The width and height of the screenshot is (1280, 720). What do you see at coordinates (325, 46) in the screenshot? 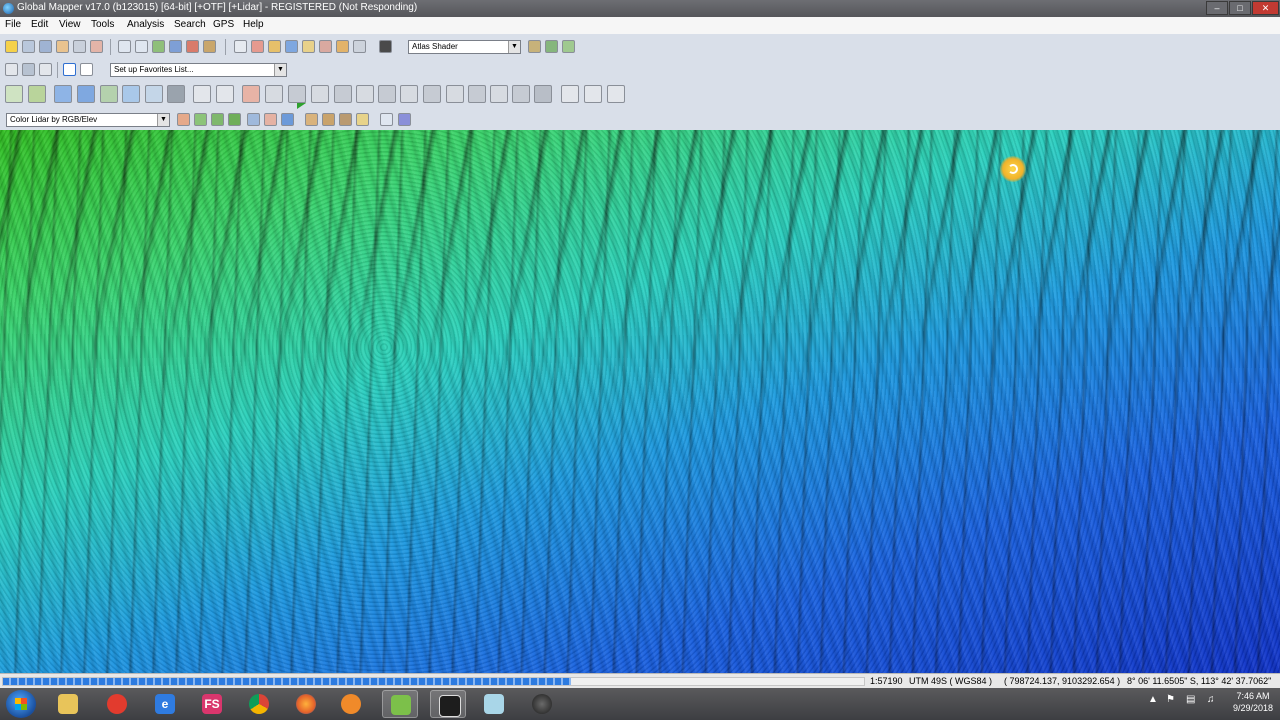
I see `view-shed-icon` at bounding box center [325, 46].